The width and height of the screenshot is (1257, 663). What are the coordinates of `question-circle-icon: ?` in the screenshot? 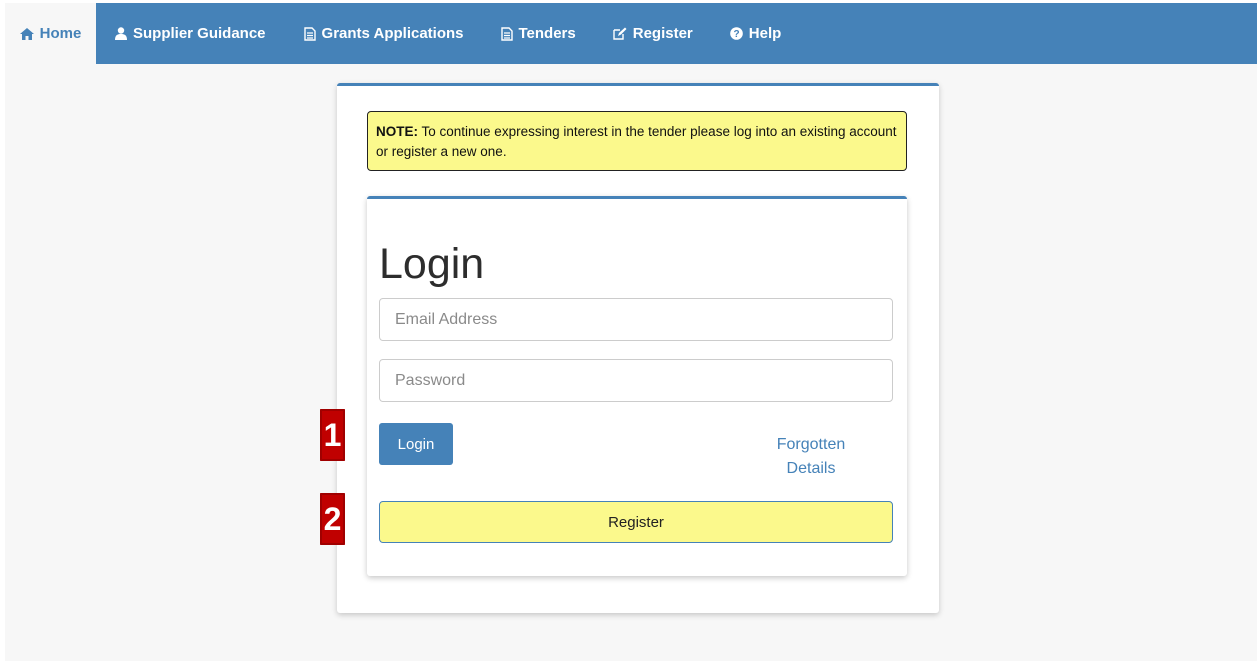 It's located at (736, 33).